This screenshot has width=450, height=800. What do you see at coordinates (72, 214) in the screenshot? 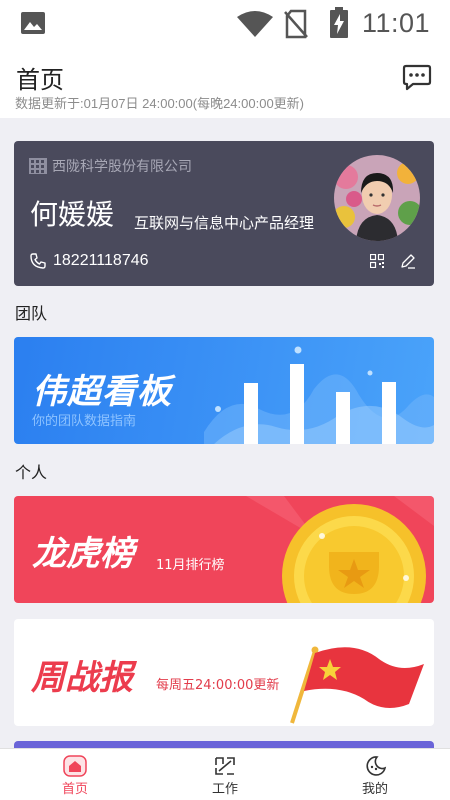
I see `user-name: 何媛媛` at bounding box center [72, 214].